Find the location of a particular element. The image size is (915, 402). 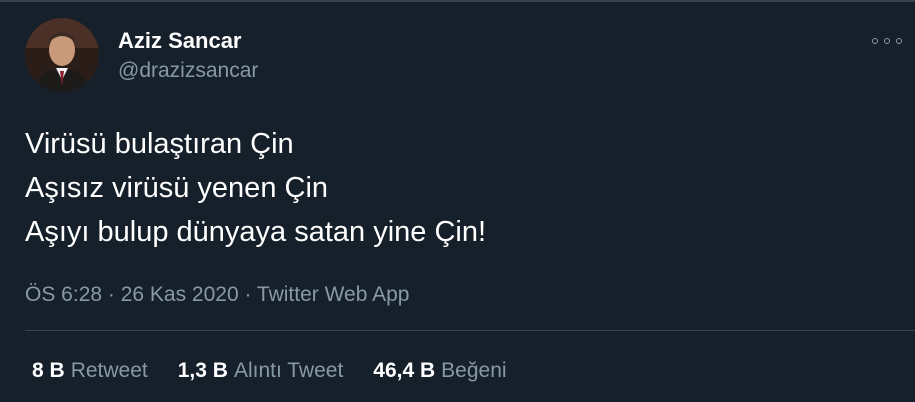

quote-tweet-stat: 1,3 B Alıntı Tweet is located at coordinates (261, 371).